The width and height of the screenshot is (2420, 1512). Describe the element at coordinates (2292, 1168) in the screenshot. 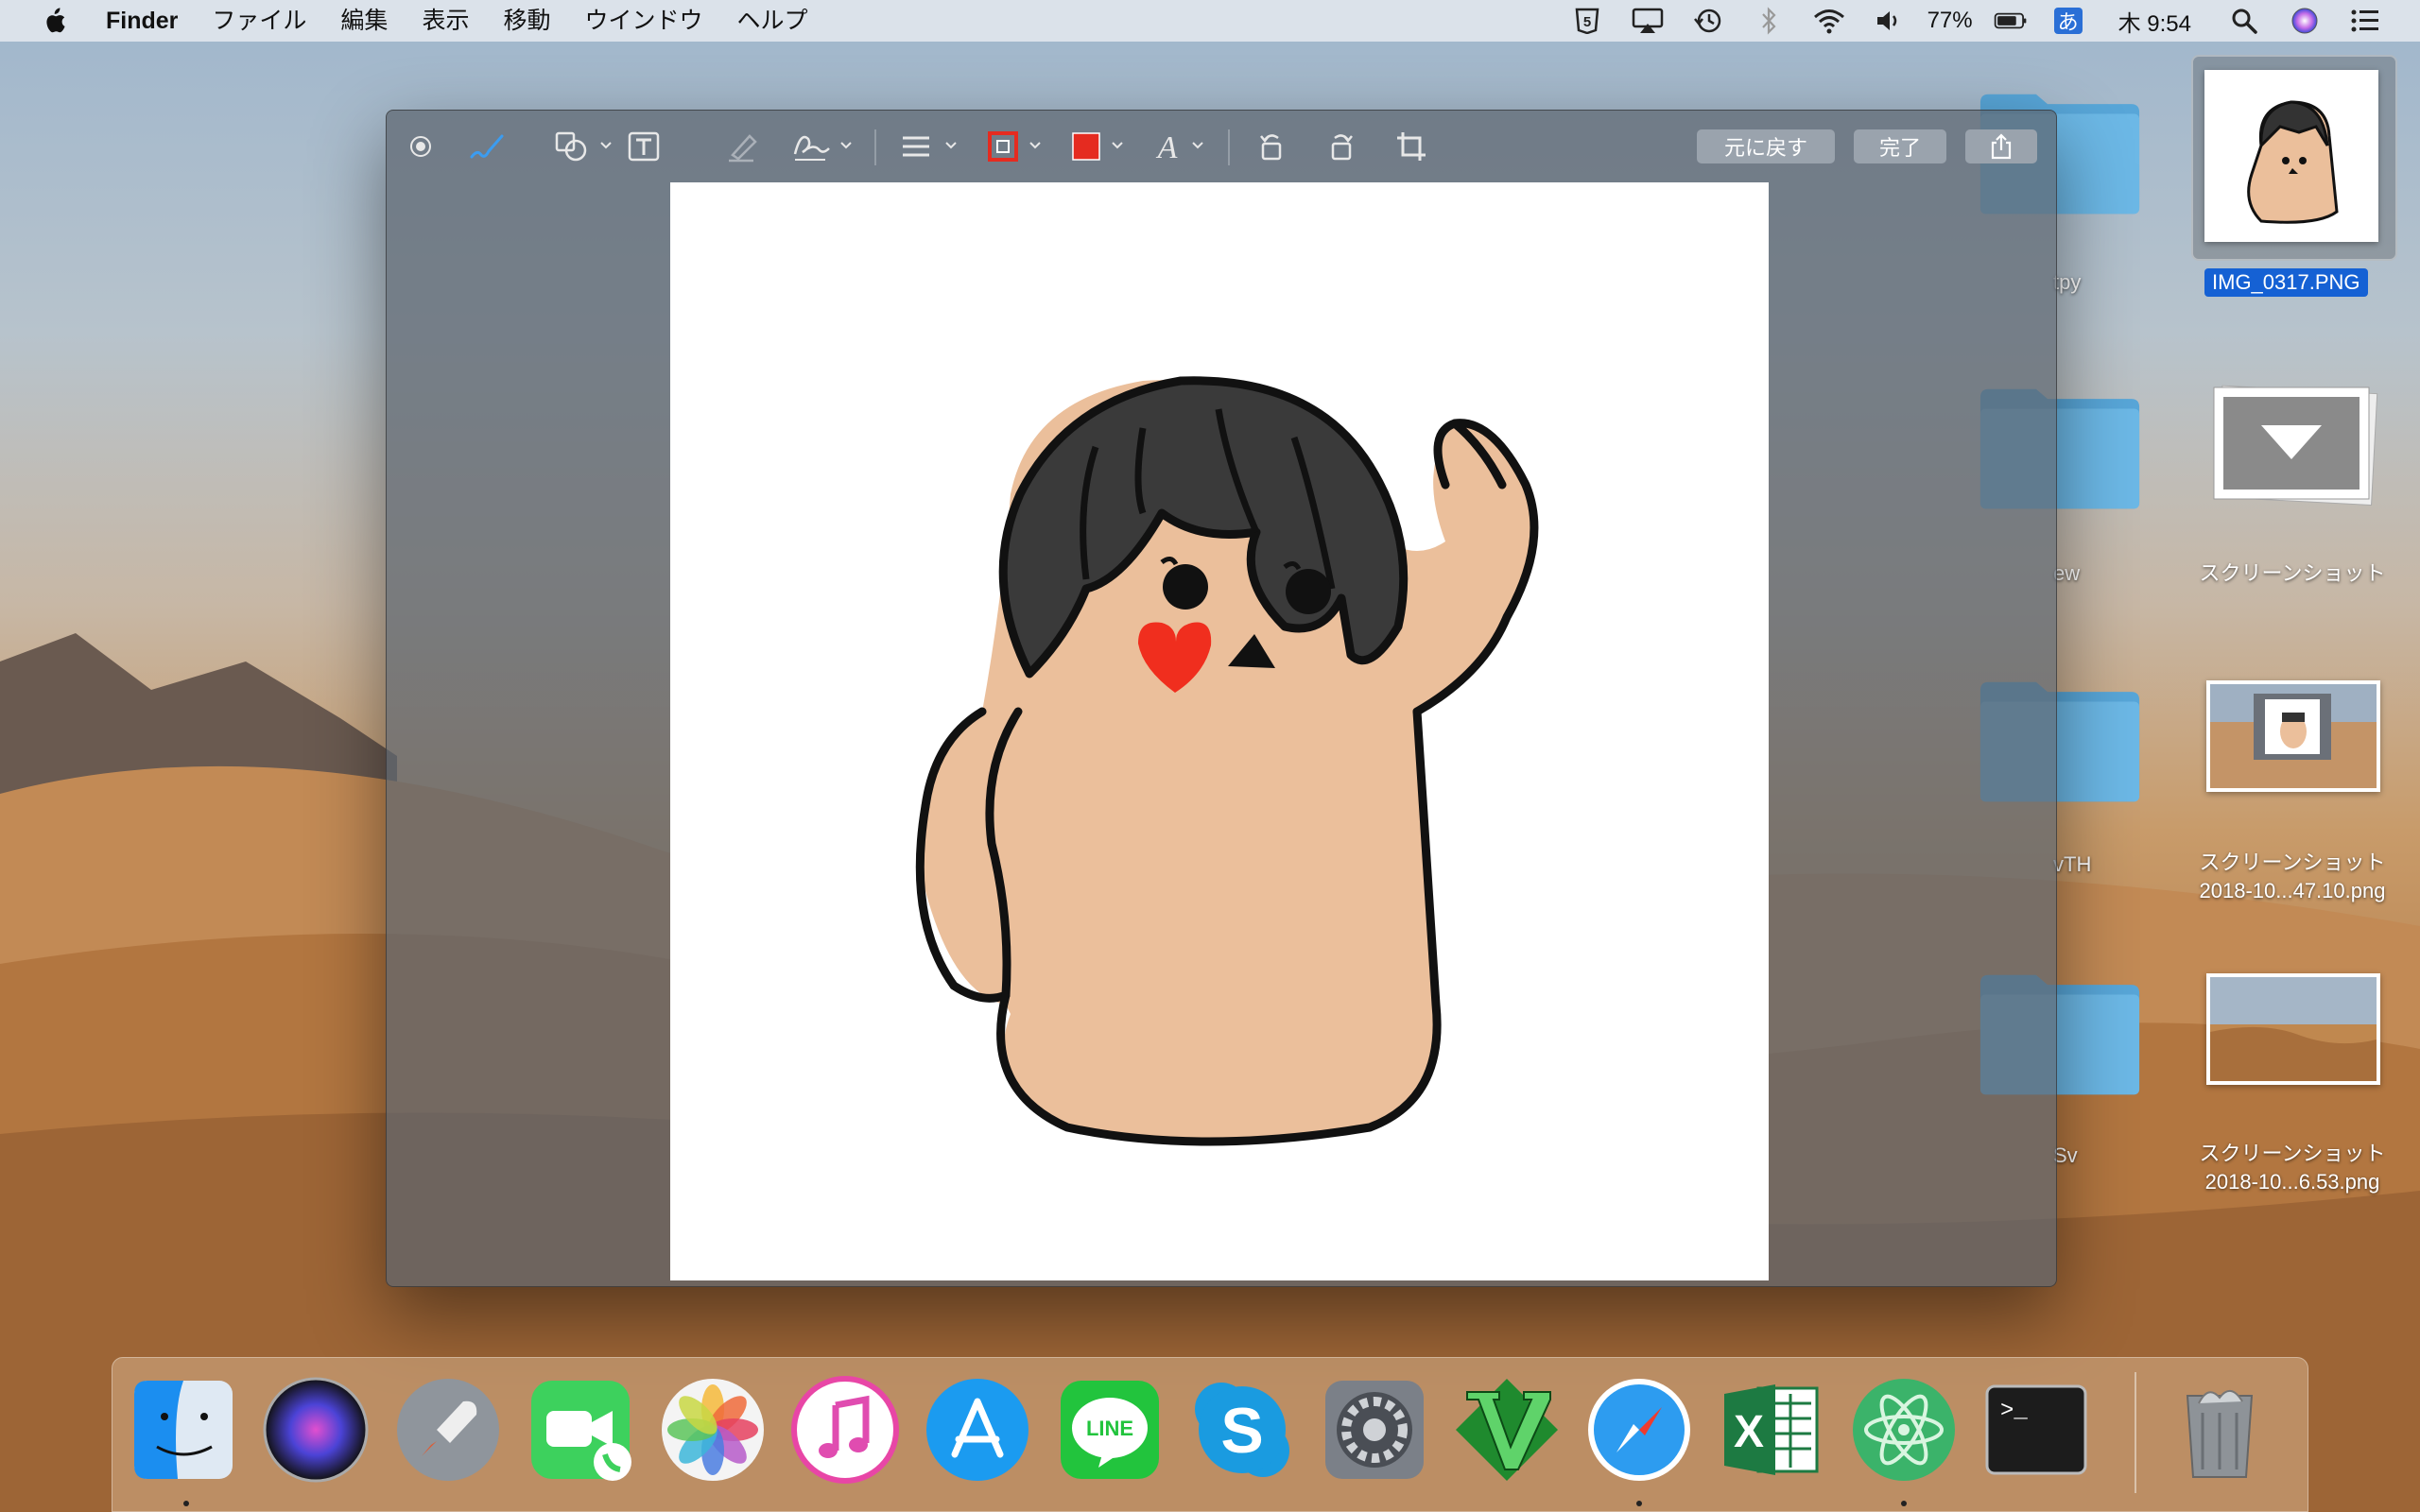

I see `desktop-file-screenshot-2-label: スクリーンショット 2018-10...6.53.png` at that location.